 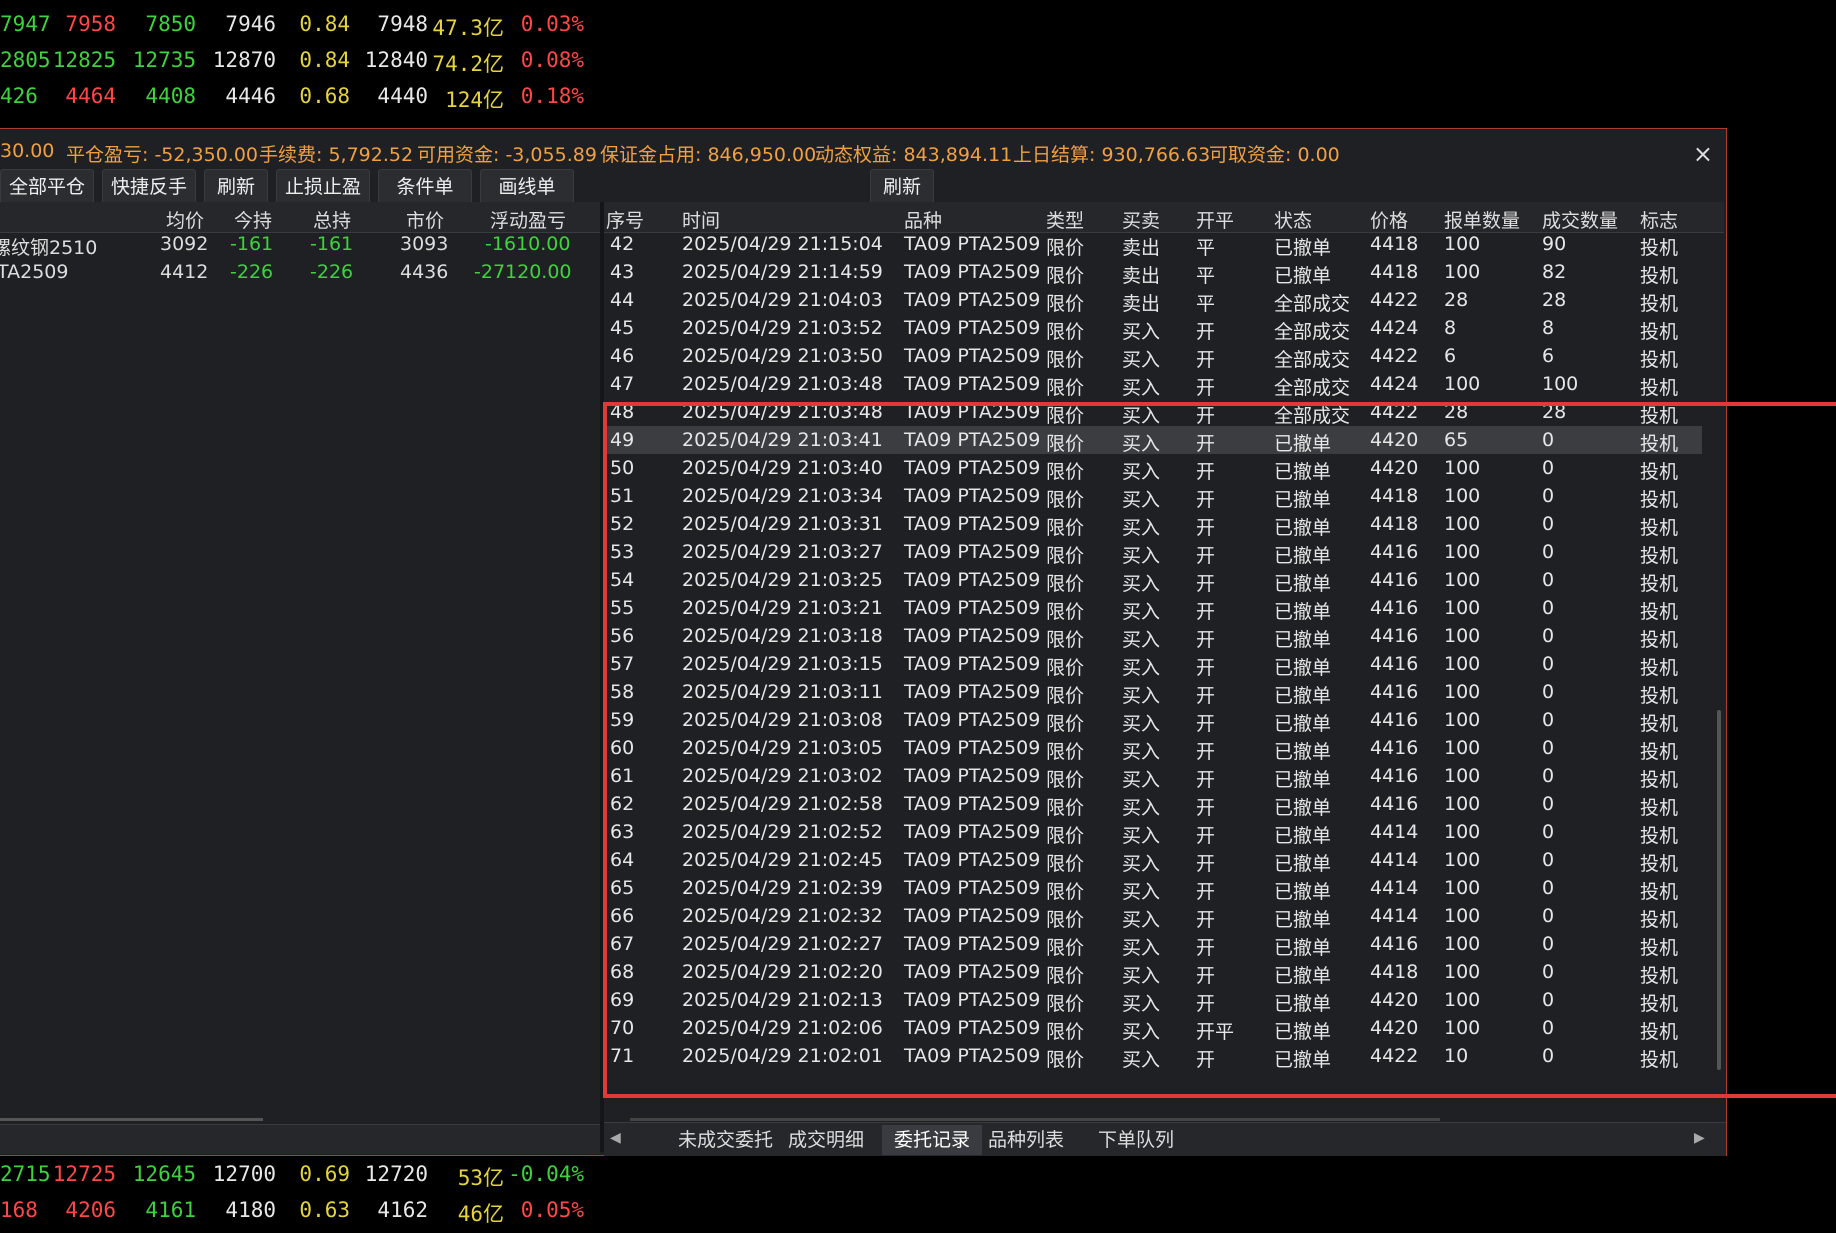 I want to click on col-flag: 标志, so click(x=1659, y=219).